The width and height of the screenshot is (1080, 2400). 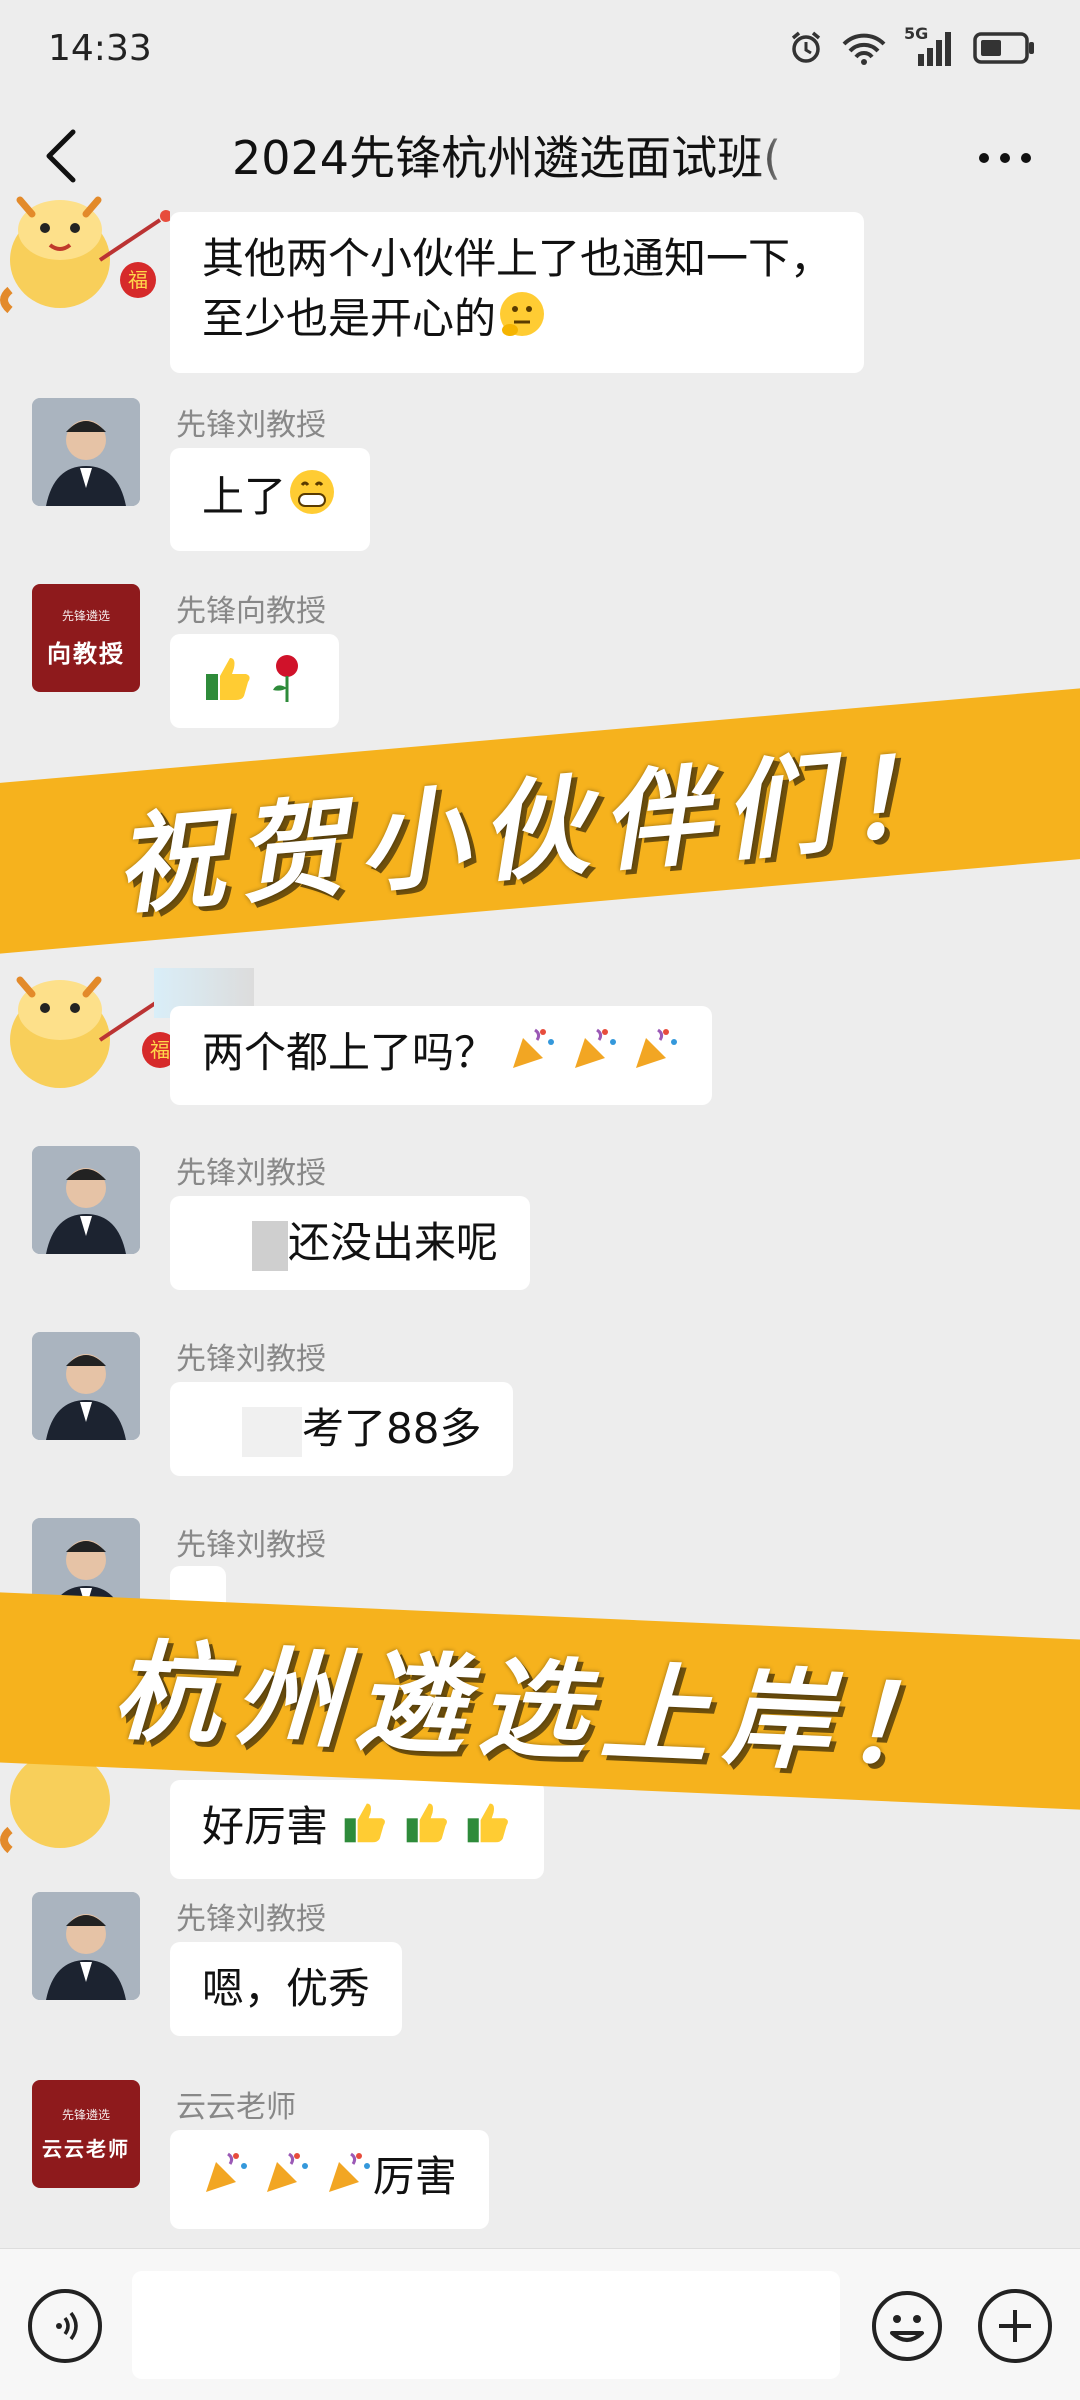 What do you see at coordinates (540, 50) in the screenshot?
I see `status-bar: 14:33 5G` at bounding box center [540, 50].